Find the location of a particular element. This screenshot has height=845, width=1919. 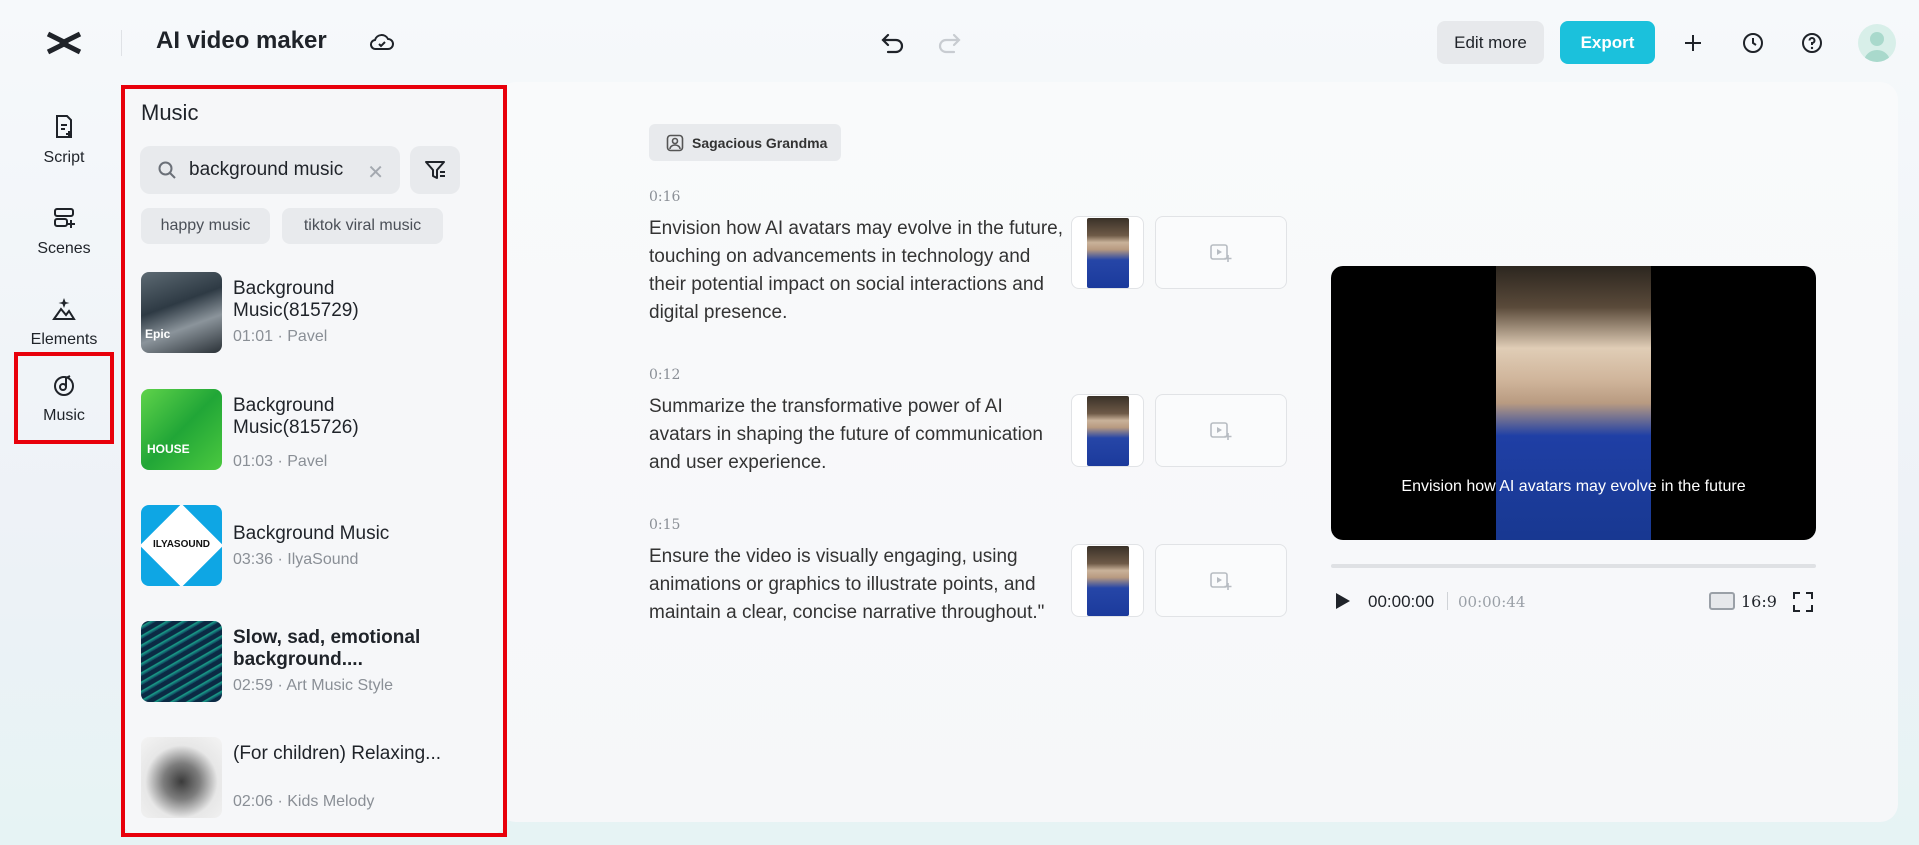

aspect-ratio-label: 16:9 is located at coordinates (1759, 601).